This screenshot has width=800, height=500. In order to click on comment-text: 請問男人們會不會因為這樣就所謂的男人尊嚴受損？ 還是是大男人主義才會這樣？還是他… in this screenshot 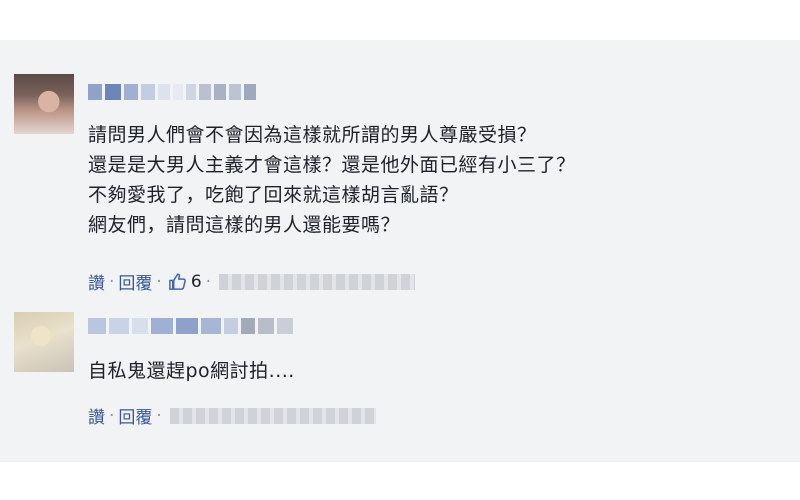, I will do `click(332, 180)`.